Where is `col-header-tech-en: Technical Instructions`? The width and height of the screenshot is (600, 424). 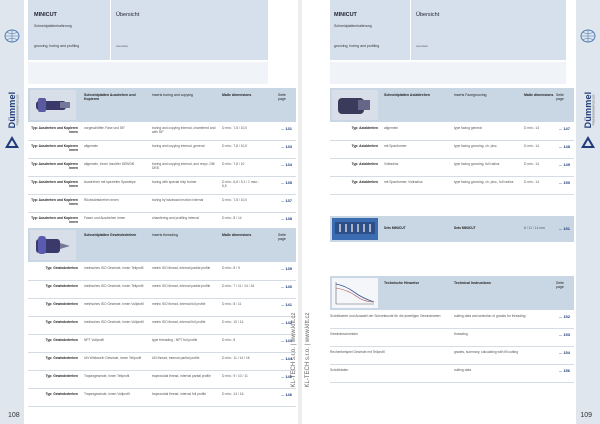
col-header-tech-en: Technical Instructions is located at coordinates (472, 283).